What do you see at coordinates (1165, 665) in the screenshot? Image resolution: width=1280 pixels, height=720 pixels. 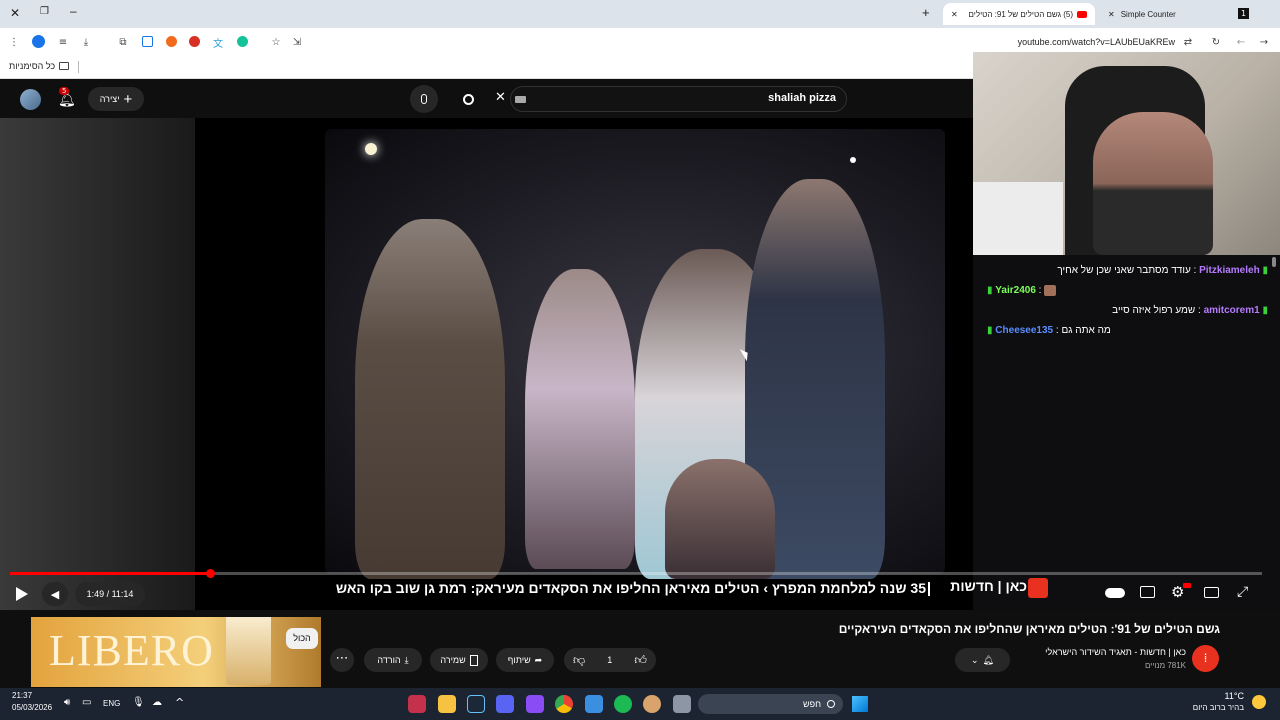 I see `subscriber-count: 781K מנויים` at bounding box center [1165, 665].